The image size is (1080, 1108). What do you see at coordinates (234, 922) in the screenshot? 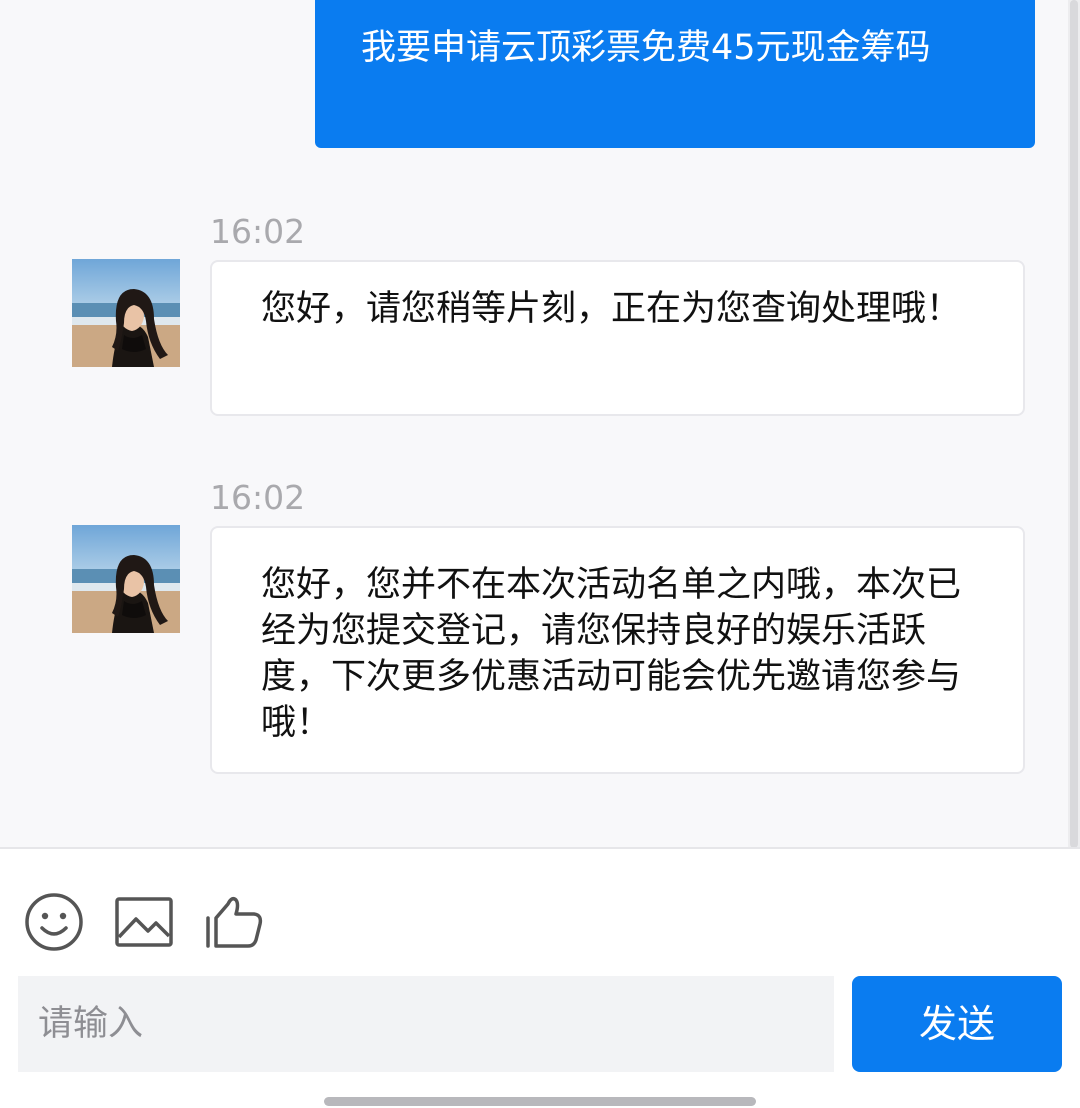
I see `thumbs-up-icon` at bounding box center [234, 922].